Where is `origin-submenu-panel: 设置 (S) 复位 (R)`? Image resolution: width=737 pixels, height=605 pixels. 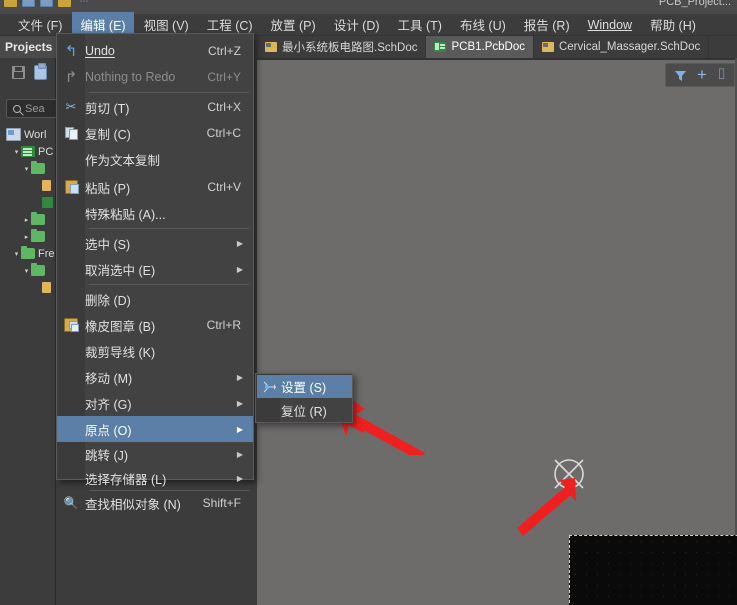 origin-submenu-panel: 设置 (S) 复位 (R) is located at coordinates (304, 398).